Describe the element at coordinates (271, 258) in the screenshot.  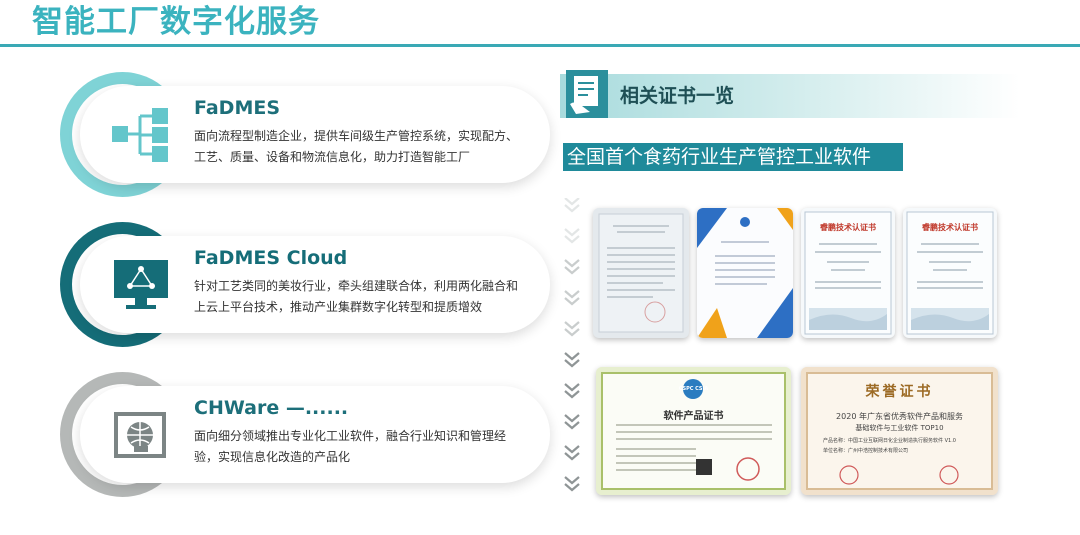
I see `service-name: FaDMES Cloud` at that location.